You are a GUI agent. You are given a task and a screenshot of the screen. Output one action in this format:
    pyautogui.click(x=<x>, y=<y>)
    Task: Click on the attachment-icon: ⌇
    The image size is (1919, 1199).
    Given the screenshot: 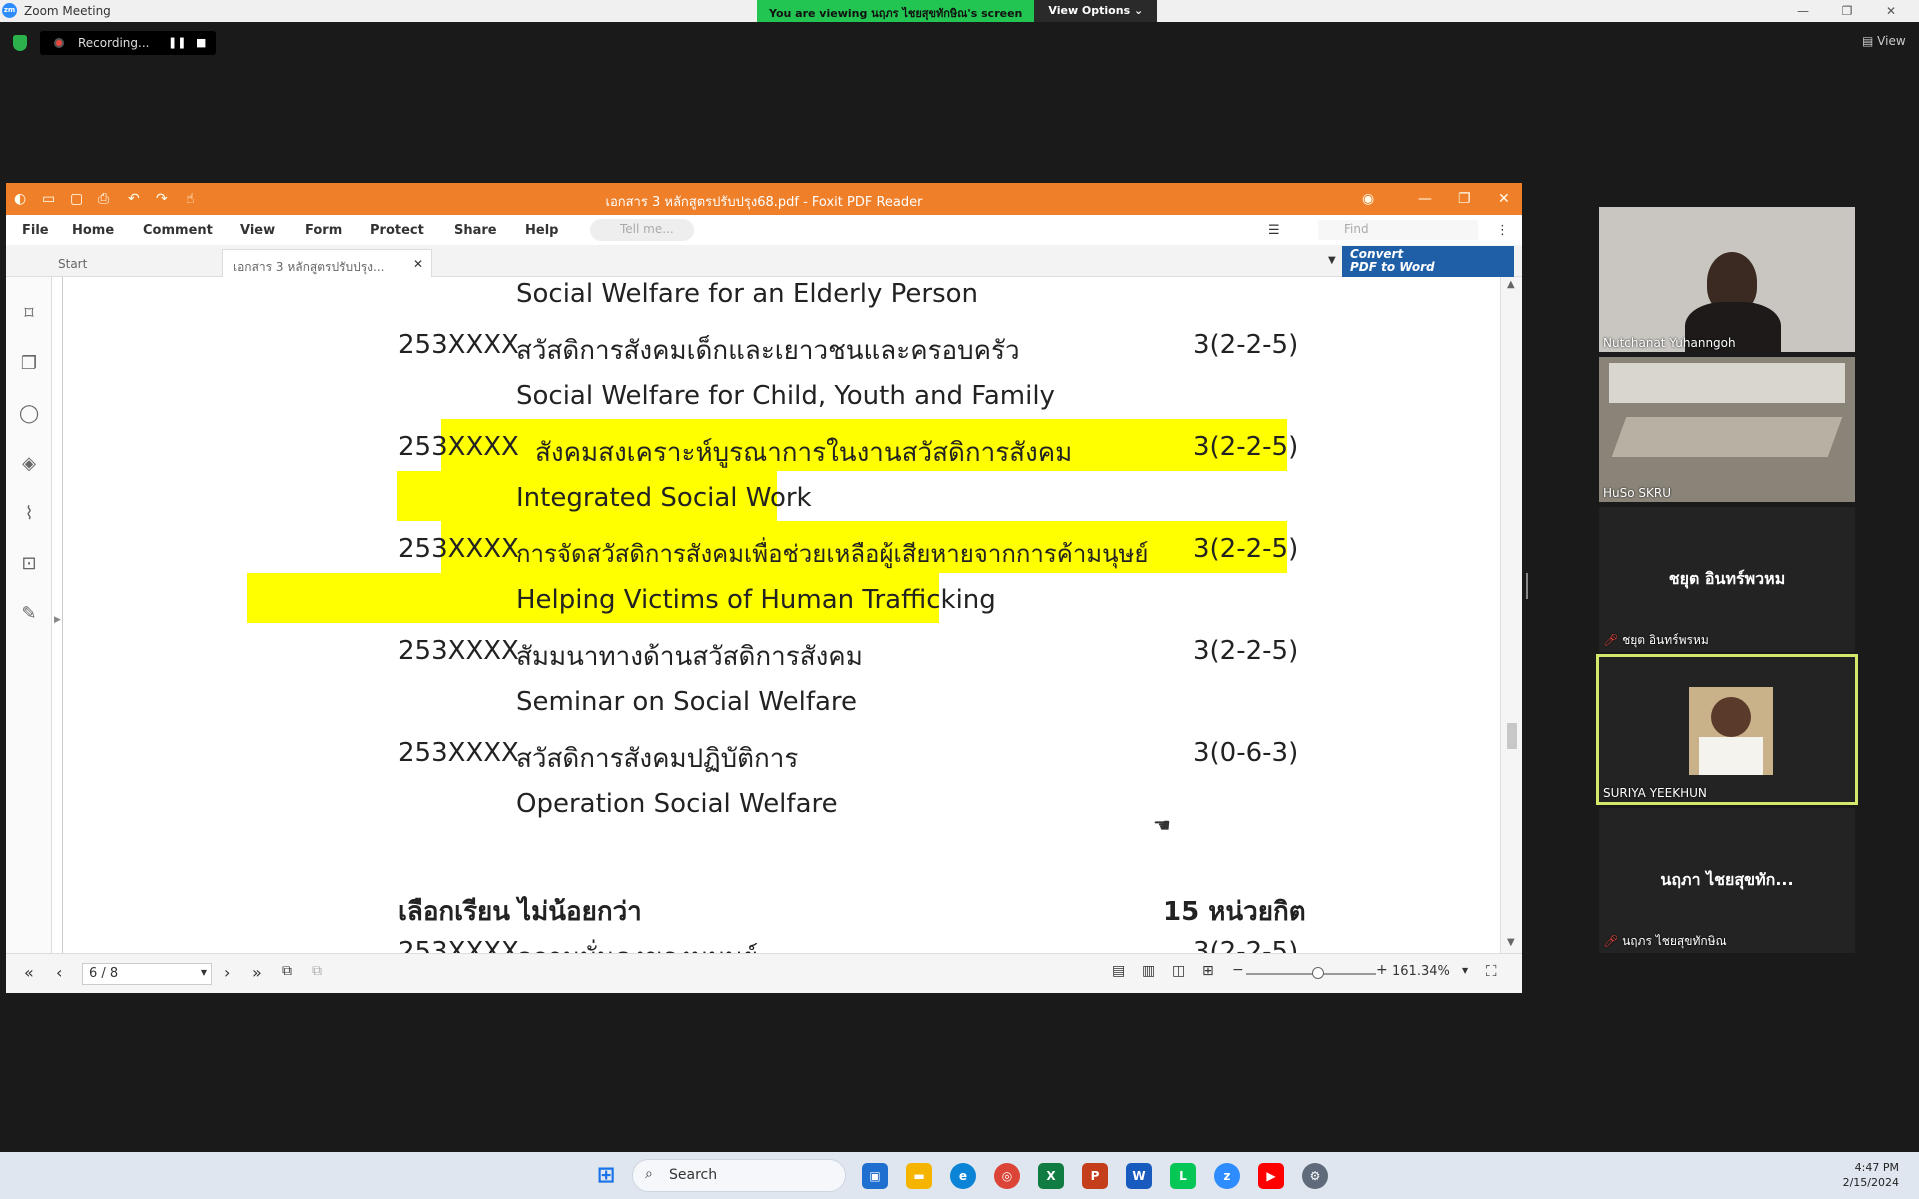 What is the action you would take?
    pyautogui.click(x=29, y=514)
    